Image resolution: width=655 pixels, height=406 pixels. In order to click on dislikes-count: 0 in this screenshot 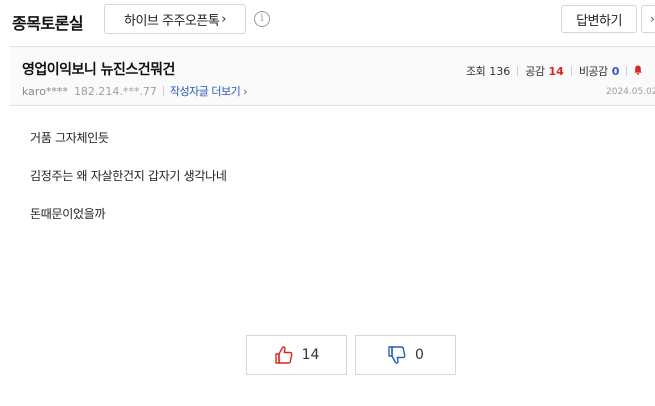, I will do `click(615, 71)`.